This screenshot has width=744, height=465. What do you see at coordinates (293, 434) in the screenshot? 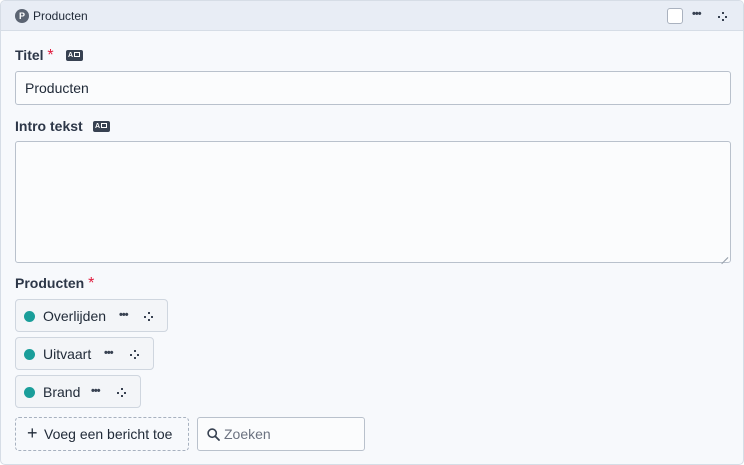
I see `search-input` at bounding box center [293, 434].